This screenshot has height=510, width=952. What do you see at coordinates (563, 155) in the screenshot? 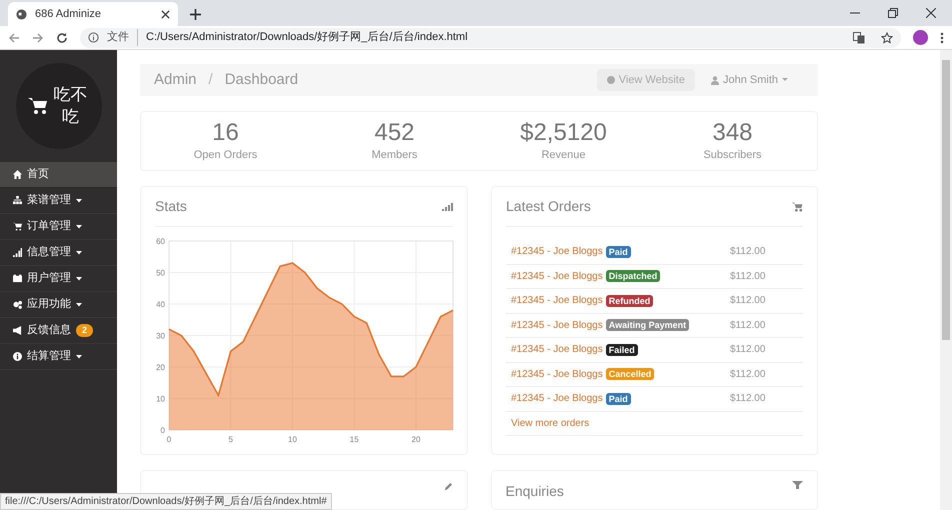
I see `stat-label: Revenue` at bounding box center [563, 155].